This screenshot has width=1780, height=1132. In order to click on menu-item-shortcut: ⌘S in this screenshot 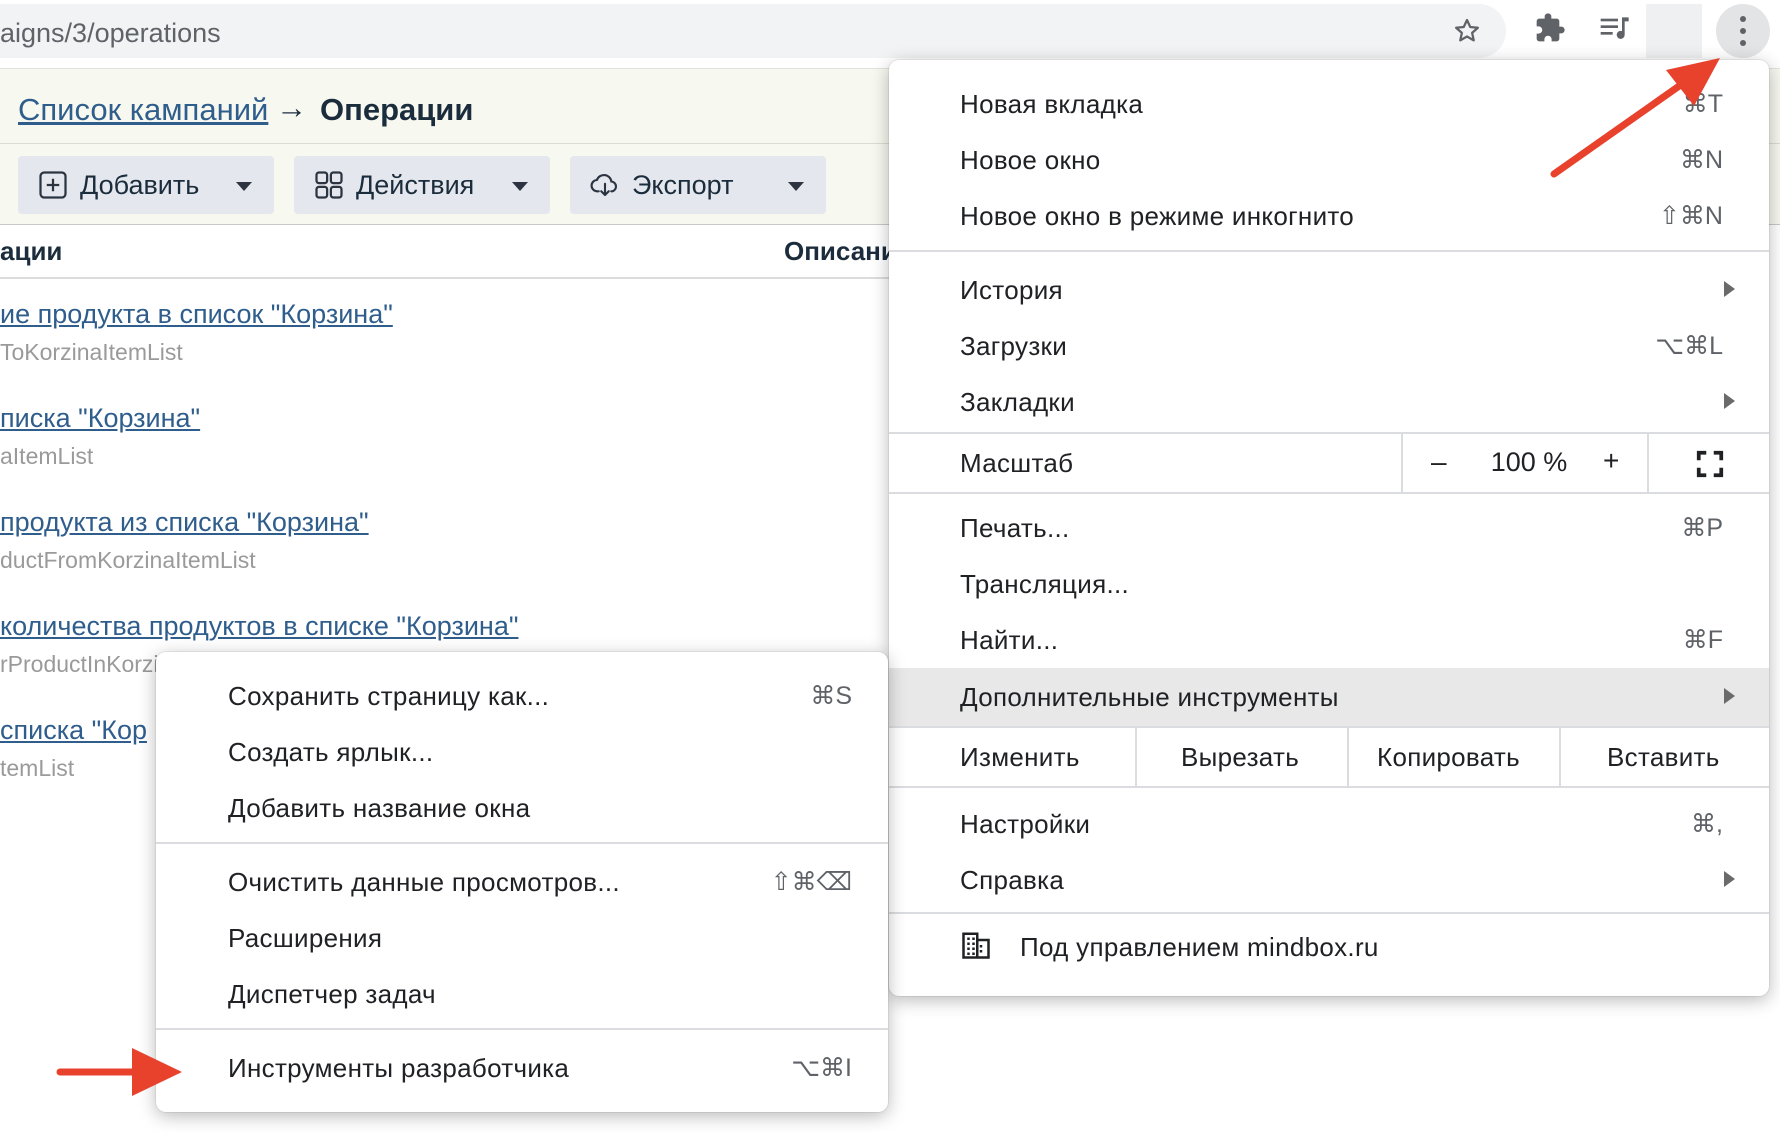, I will do `click(831, 696)`.